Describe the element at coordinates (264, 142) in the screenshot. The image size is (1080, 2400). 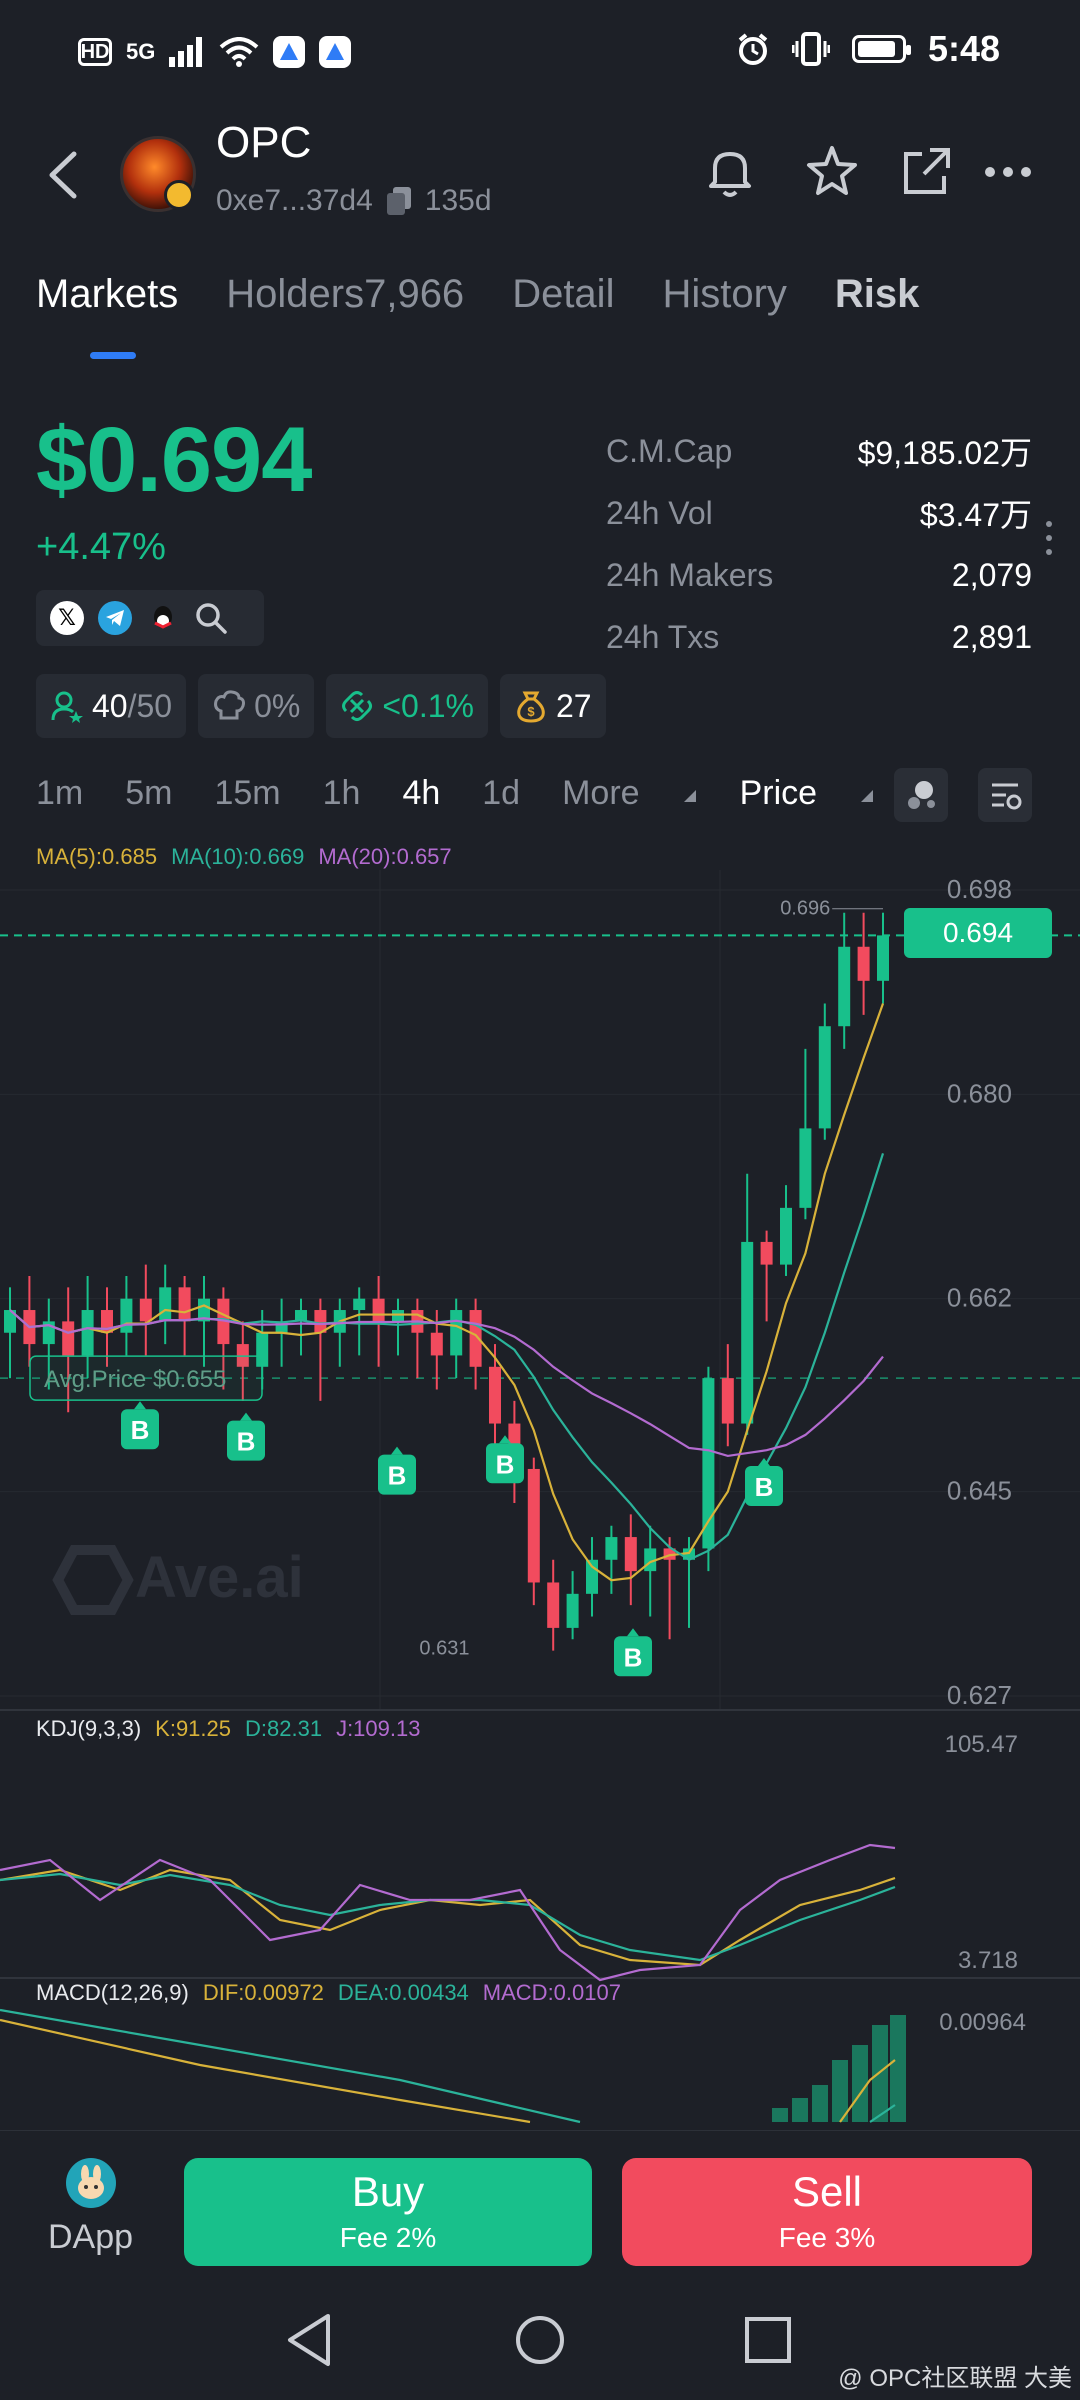
I see `token-name: OPC` at that location.